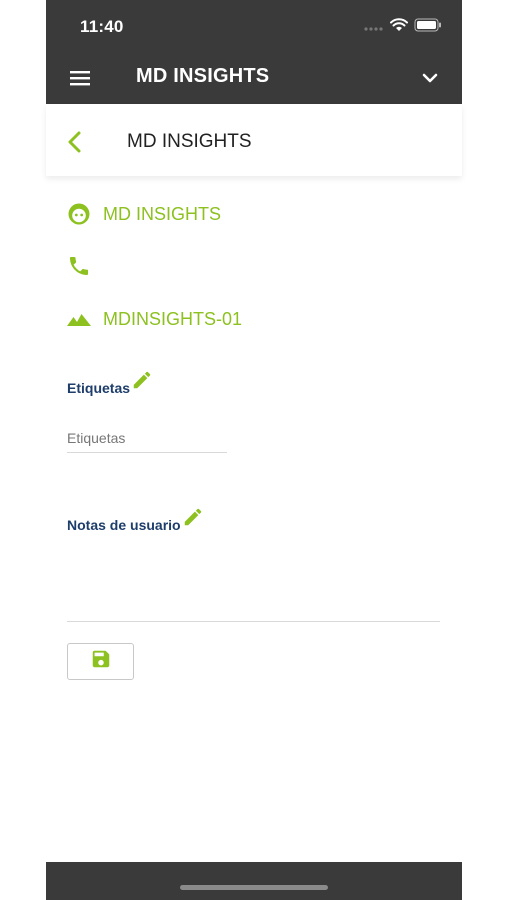  Describe the element at coordinates (79, 319) in the screenshot. I see `terrain-icon` at that location.